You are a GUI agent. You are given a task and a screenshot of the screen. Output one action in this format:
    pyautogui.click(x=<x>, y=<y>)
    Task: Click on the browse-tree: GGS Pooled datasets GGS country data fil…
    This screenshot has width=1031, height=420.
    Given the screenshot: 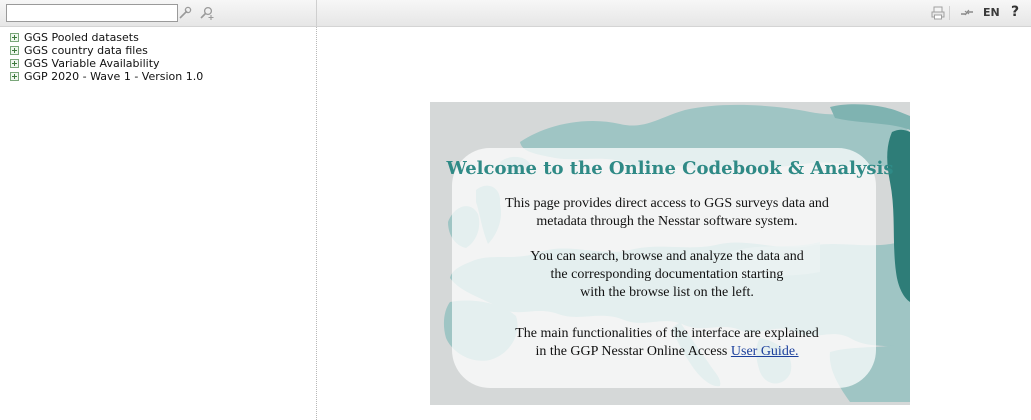 What is the action you would take?
    pyautogui.click(x=158, y=55)
    